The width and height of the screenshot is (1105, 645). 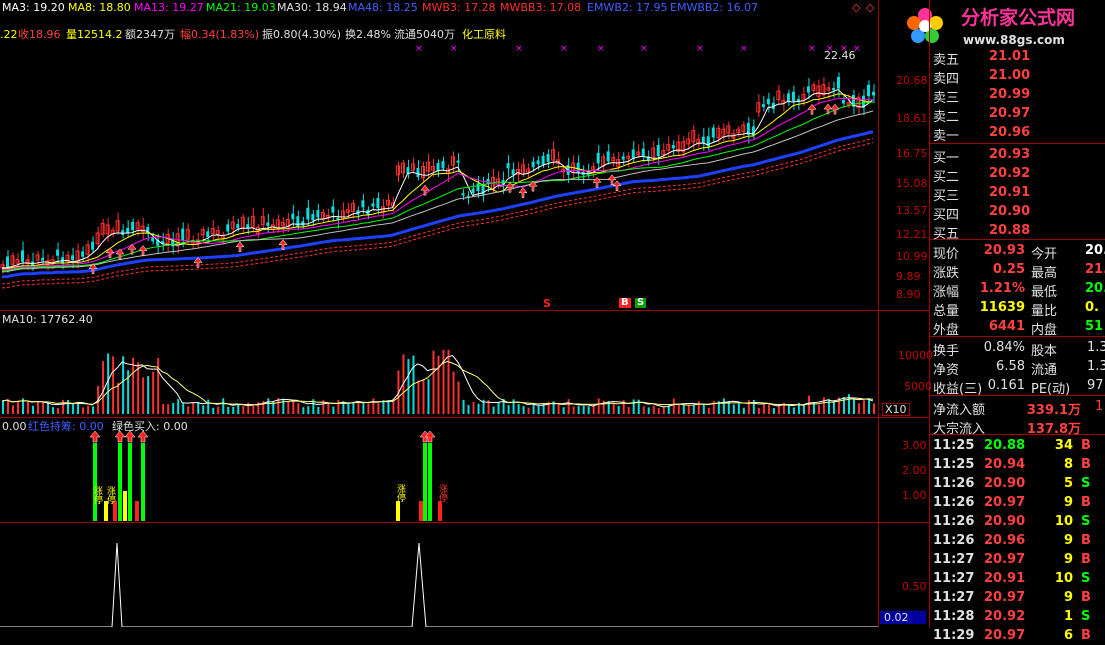 What do you see at coordinates (94, 34) in the screenshot?
I see `quote-item: 量12514.2` at bounding box center [94, 34].